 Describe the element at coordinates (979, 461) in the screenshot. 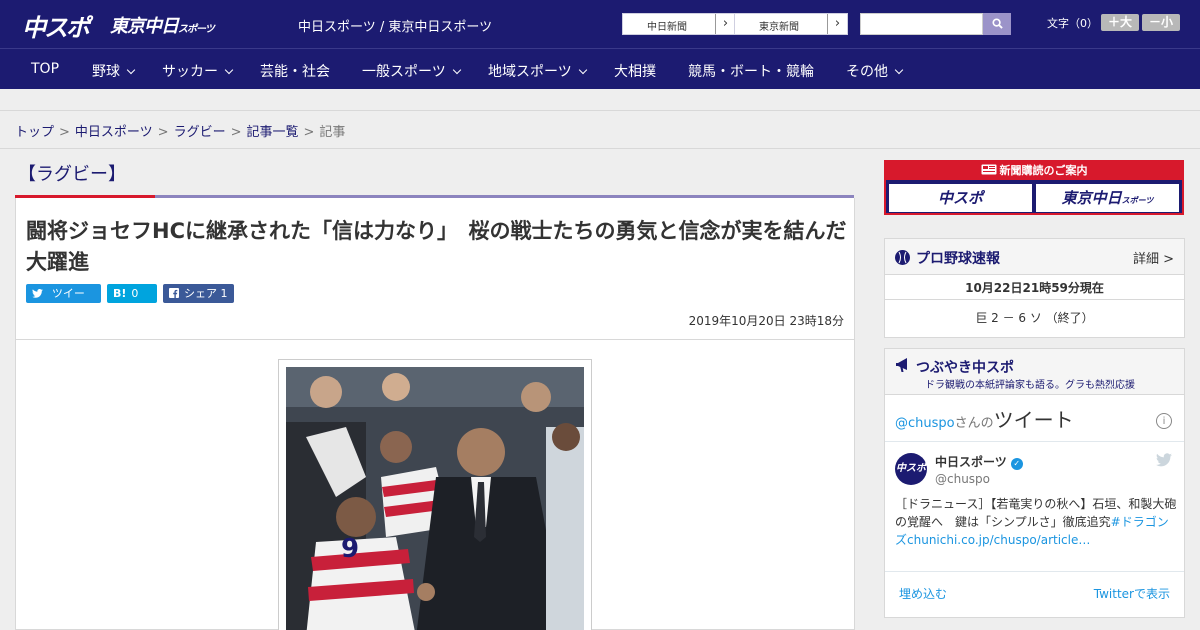

I see `tweet-account-name: 中日スポーツ ✓` at that location.